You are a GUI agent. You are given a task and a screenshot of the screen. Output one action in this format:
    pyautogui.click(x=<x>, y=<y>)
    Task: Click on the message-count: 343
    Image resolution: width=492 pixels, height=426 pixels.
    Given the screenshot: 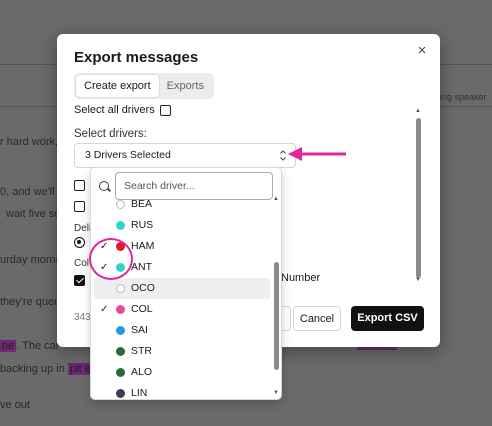 What is the action you would take?
    pyautogui.click(x=82, y=317)
    